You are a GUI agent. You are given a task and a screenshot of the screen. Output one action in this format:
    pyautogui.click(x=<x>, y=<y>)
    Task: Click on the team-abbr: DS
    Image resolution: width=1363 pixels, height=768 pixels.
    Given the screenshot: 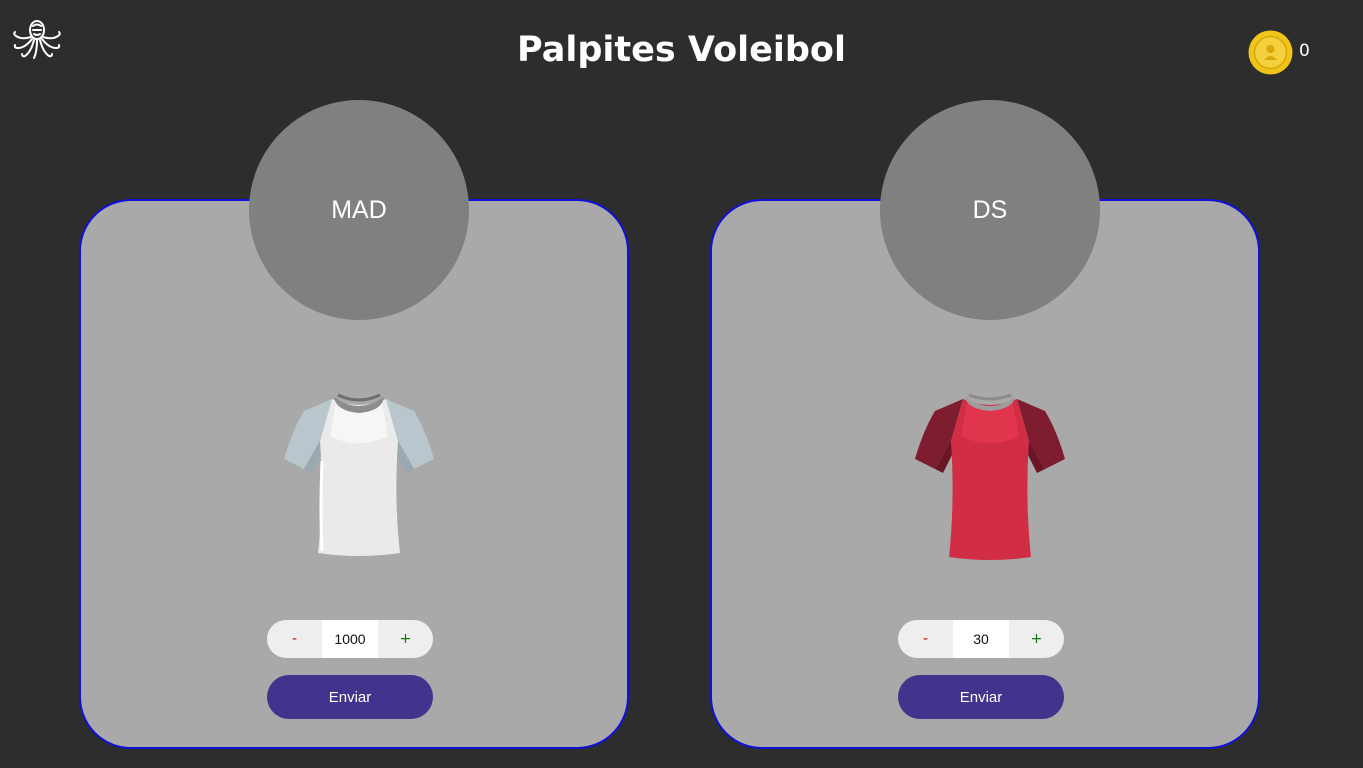 What is the action you would take?
    pyautogui.click(x=990, y=209)
    